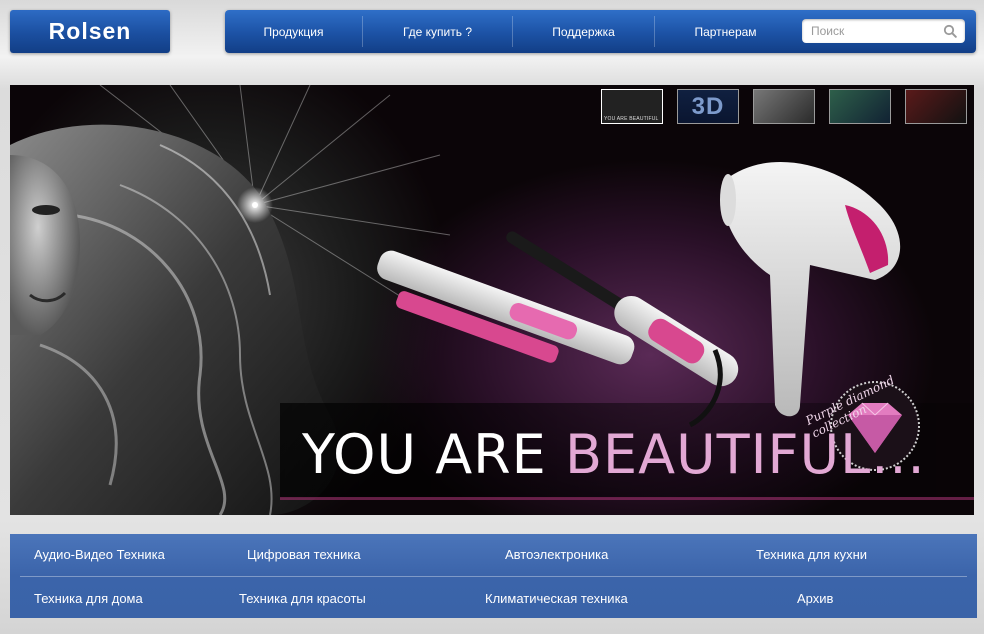 This screenshot has height=634, width=984. I want to click on category-home: Техника для дома, so click(88, 598).